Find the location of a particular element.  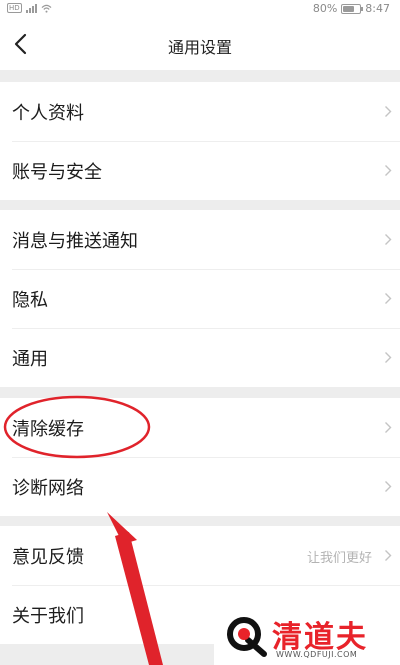

settings-item-label: 意见反馈 is located at coordinates (48, 557).